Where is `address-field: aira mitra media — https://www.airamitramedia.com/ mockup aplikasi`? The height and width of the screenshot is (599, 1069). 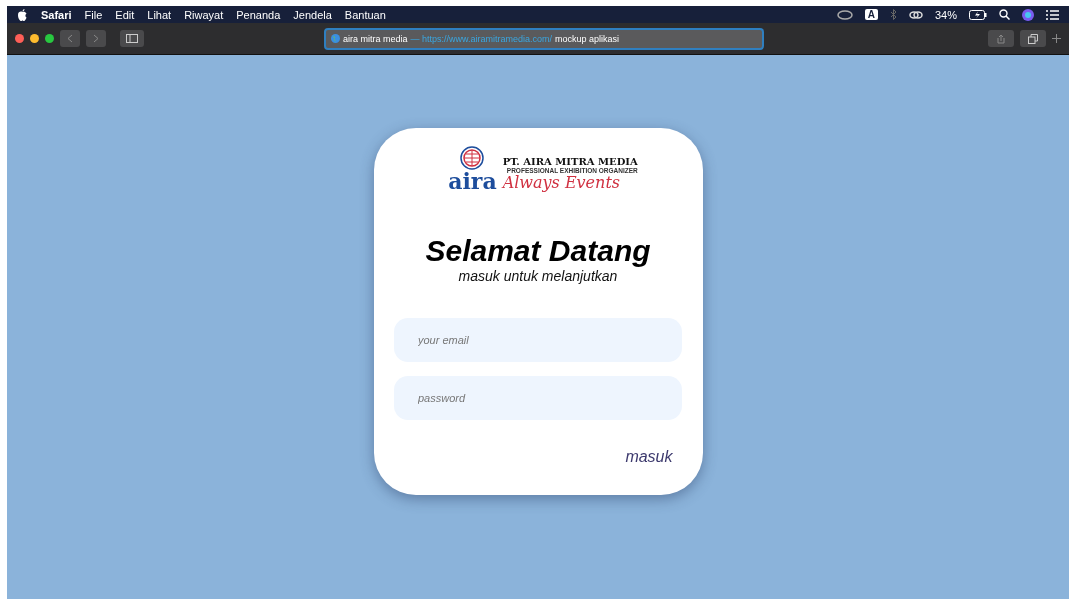 address-field: aira mitra media — https://www.airamitramedia.com/ mockup aplikasi is located at coordinates (544, 38).